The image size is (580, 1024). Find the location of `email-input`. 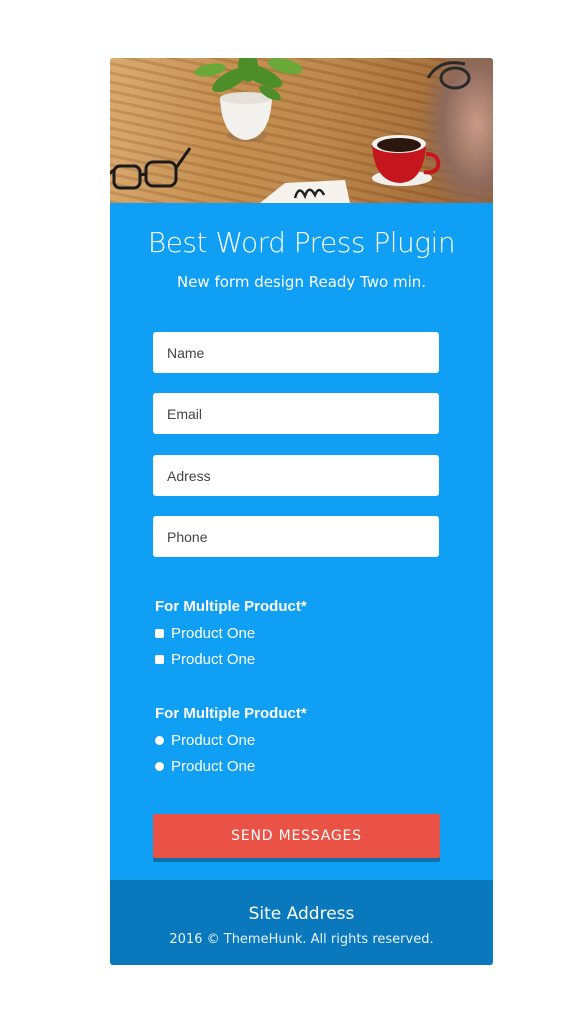

email-input is located at coordinates (296, 413).